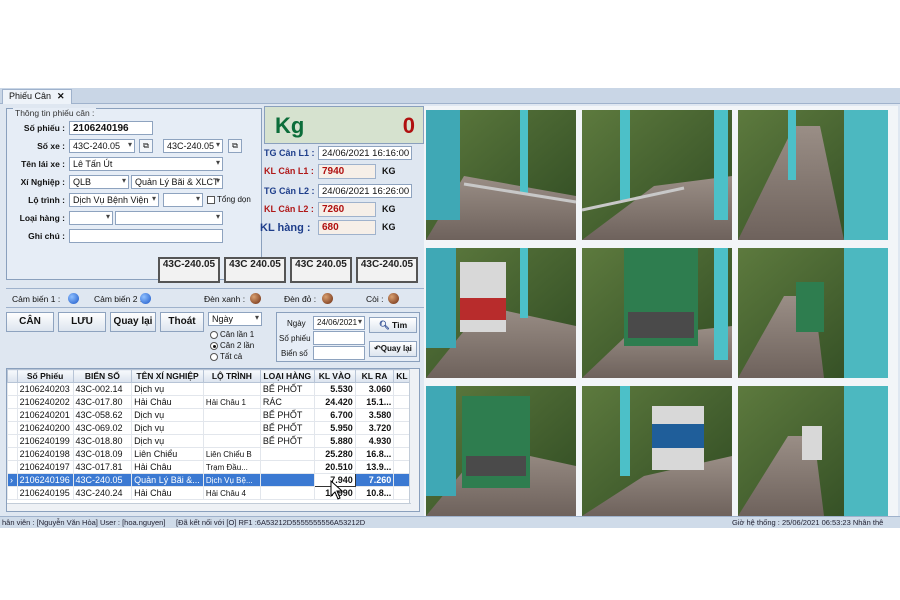 Image resolution: width=900 pixels, height=600 pixels. What do you see at coordinates (287, 376) in the screenshot?
I see `column-header: LOẠI HÀNG` at bounding box center [287, 376].